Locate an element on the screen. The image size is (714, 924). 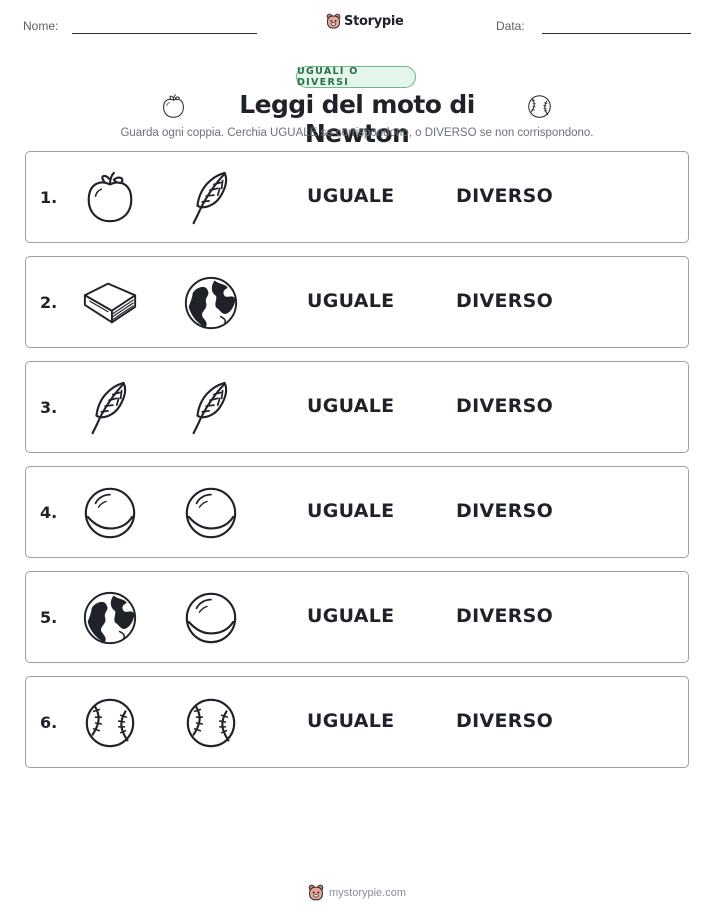
book-icon is located at coordinates (110, 303).